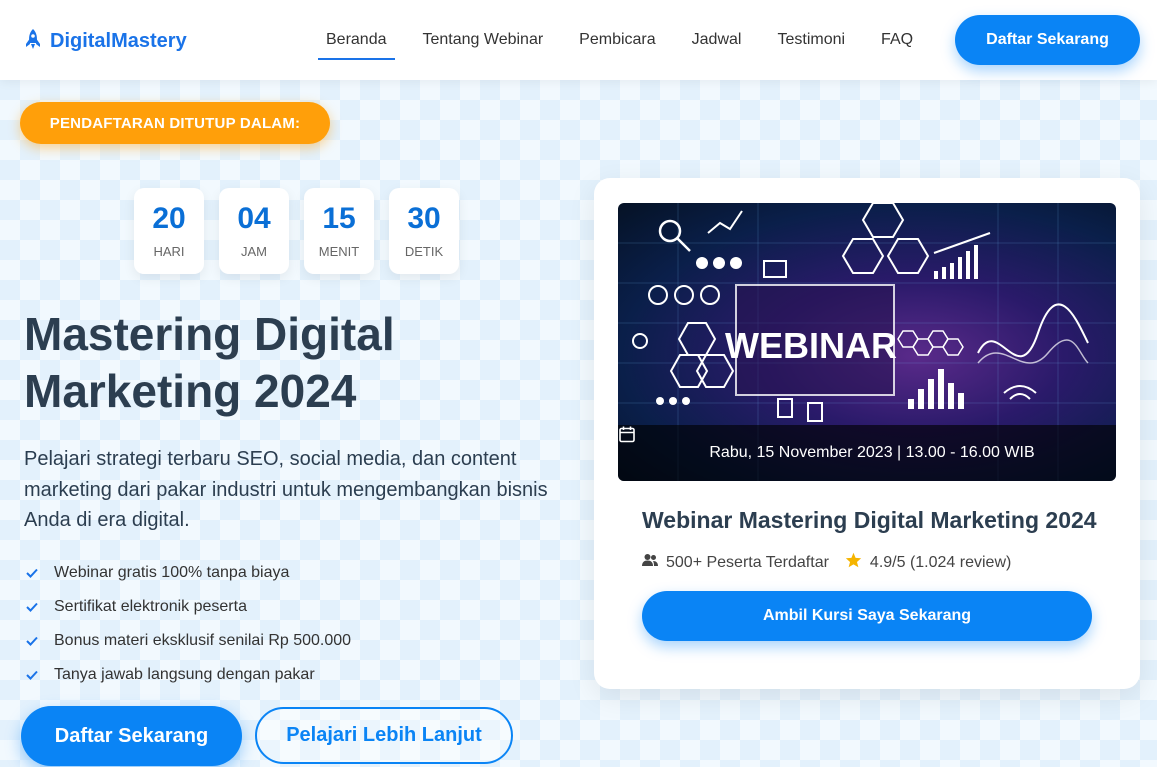  Describe the element at coordinates (118, 41) in the screenshot. I see `logo-text: DigitalMastery` at that location.